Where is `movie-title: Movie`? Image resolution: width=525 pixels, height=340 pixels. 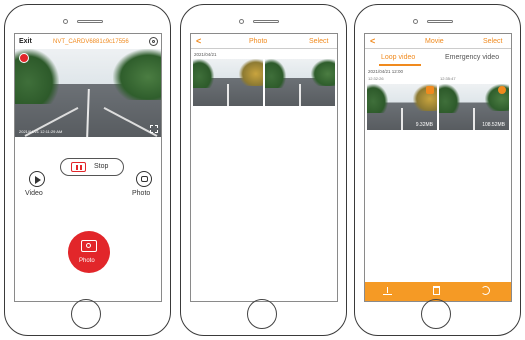
movie-title: Movie is located at coordinates (434, 41).